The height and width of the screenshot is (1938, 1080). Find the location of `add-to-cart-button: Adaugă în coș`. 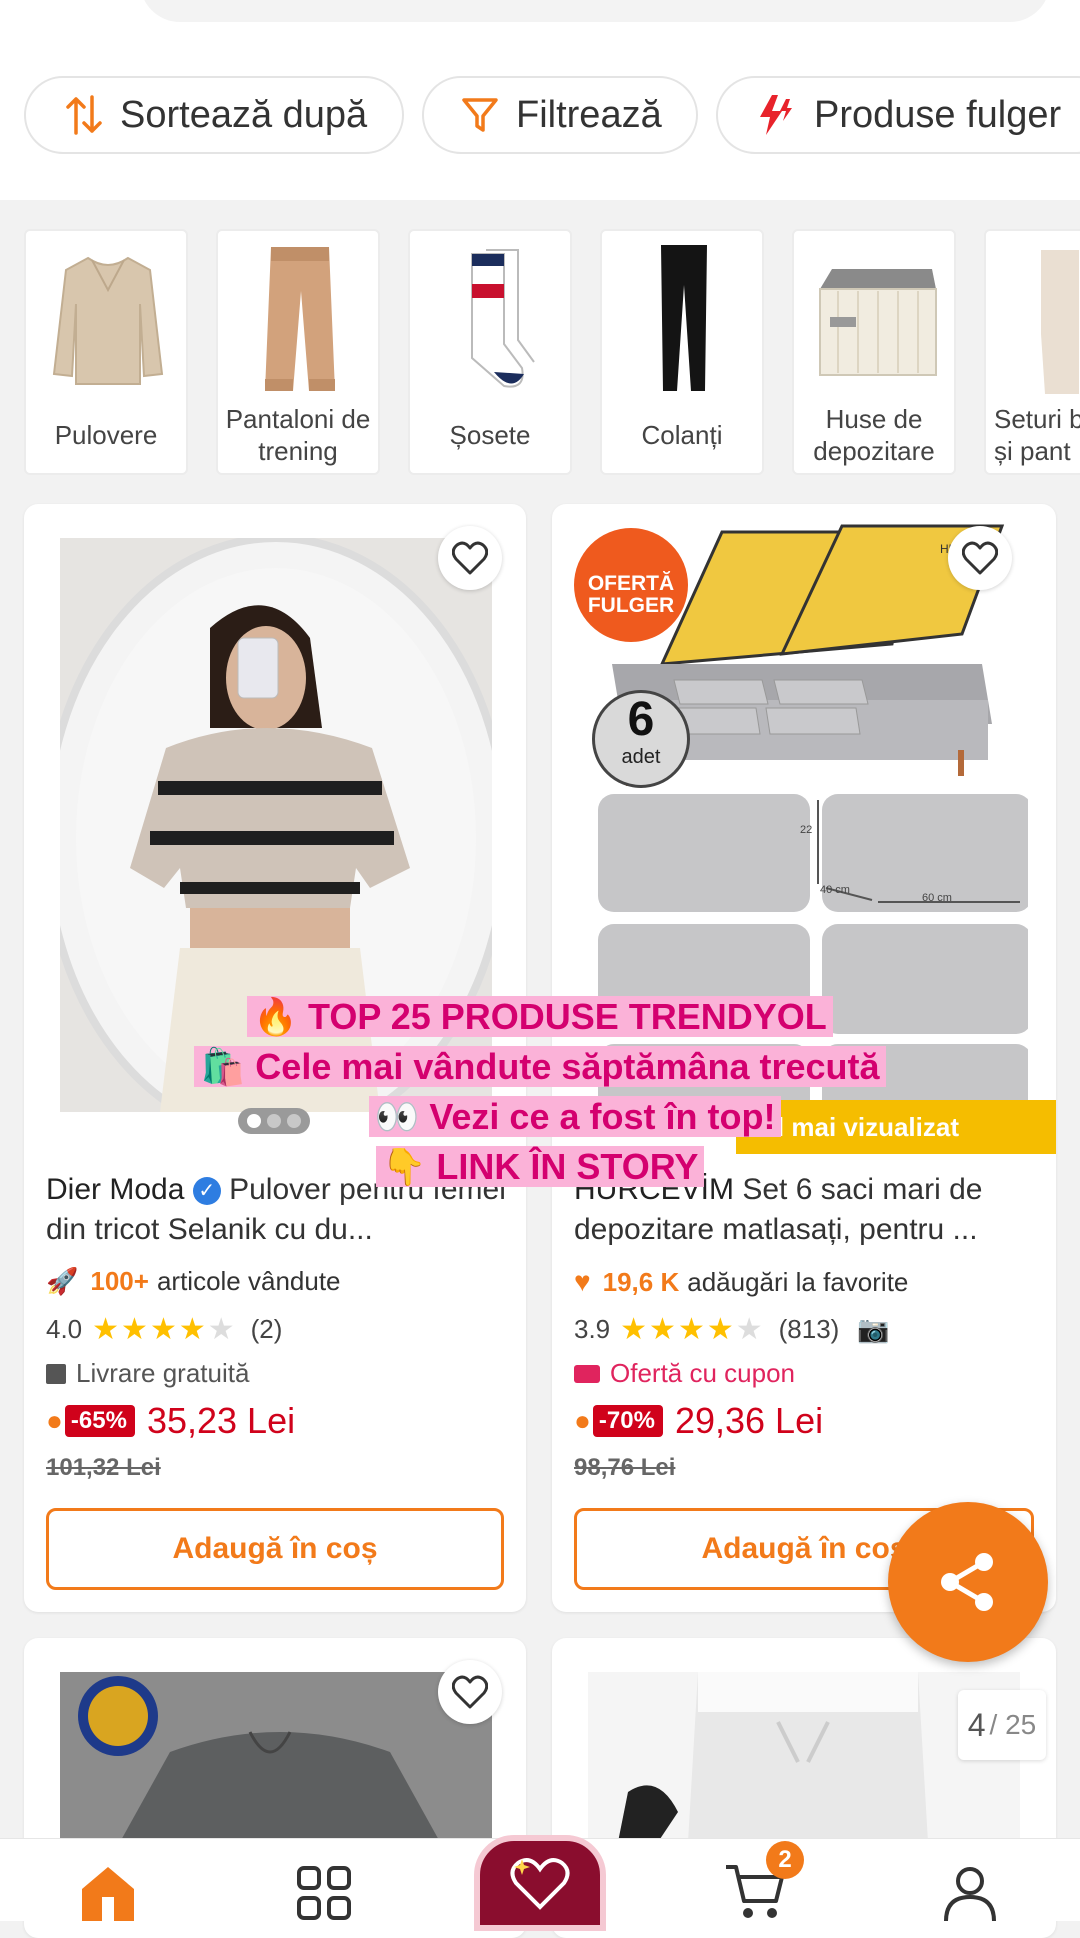

add-to-cart-button: Adaugă în coș is located at coordinates (275, 1549).